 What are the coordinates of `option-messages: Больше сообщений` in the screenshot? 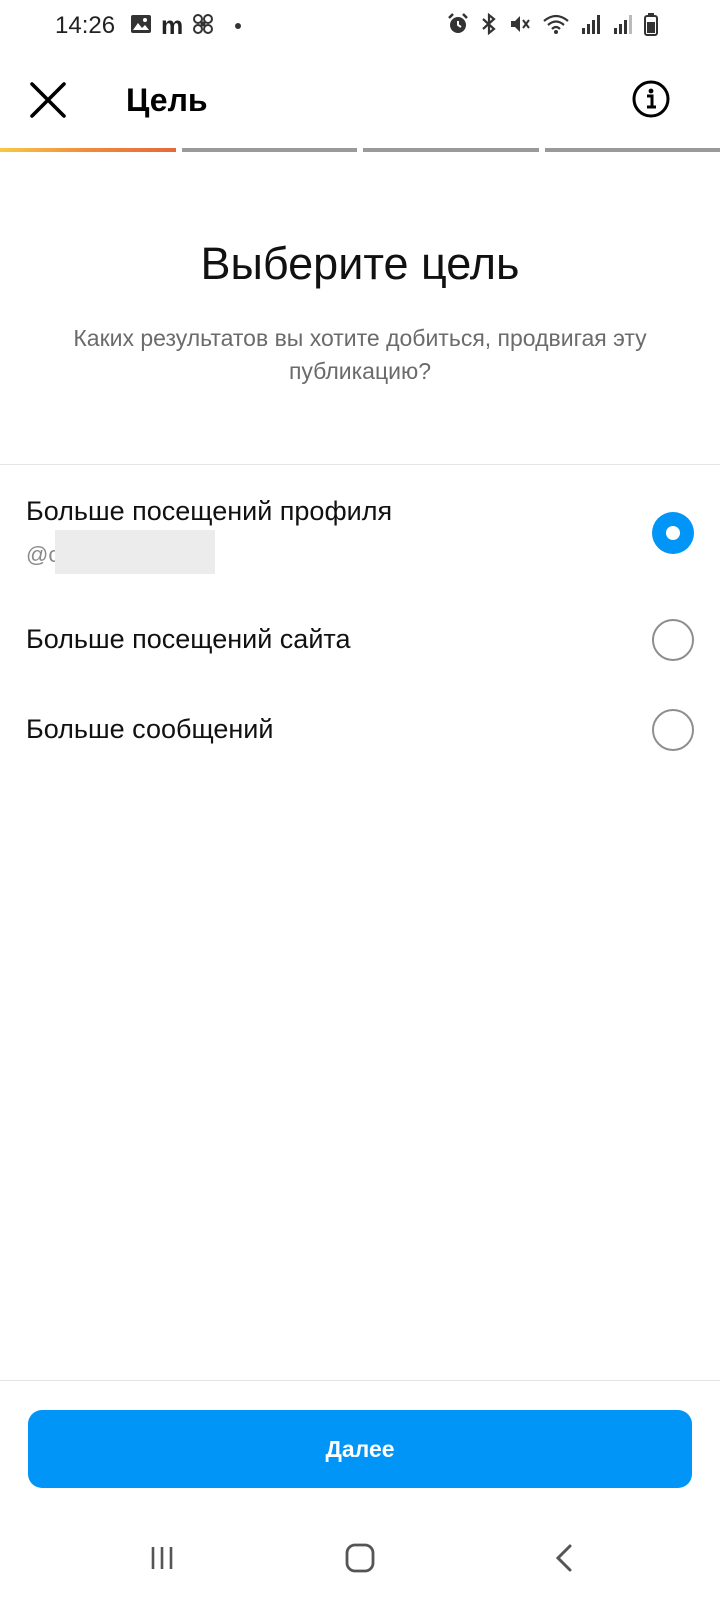 It's located at (360, 730).